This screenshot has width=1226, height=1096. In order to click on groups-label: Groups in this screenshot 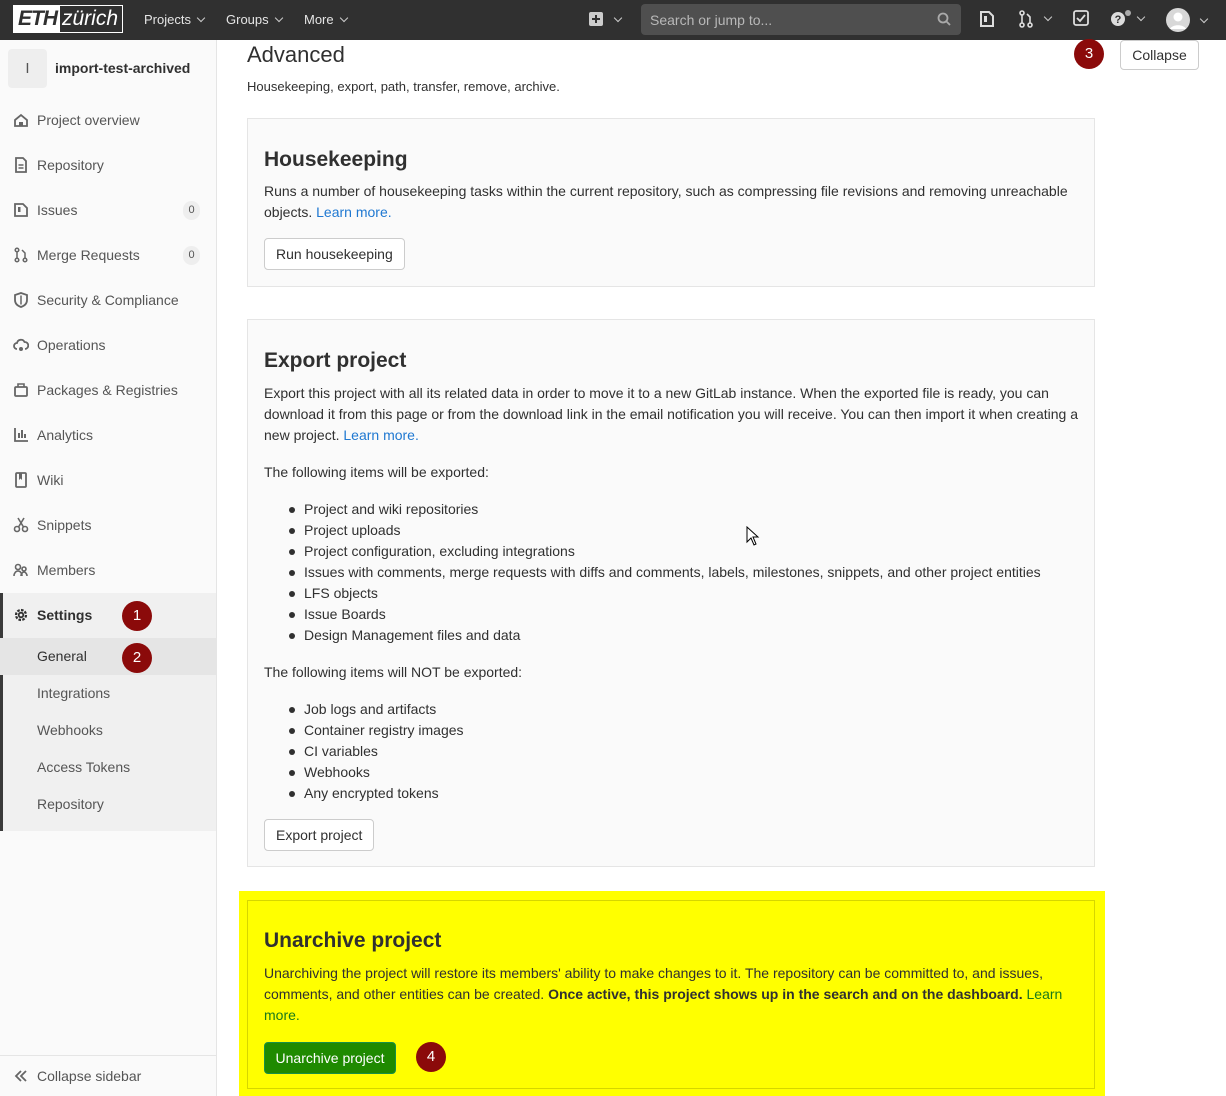, I will do `click(247, 19)`.